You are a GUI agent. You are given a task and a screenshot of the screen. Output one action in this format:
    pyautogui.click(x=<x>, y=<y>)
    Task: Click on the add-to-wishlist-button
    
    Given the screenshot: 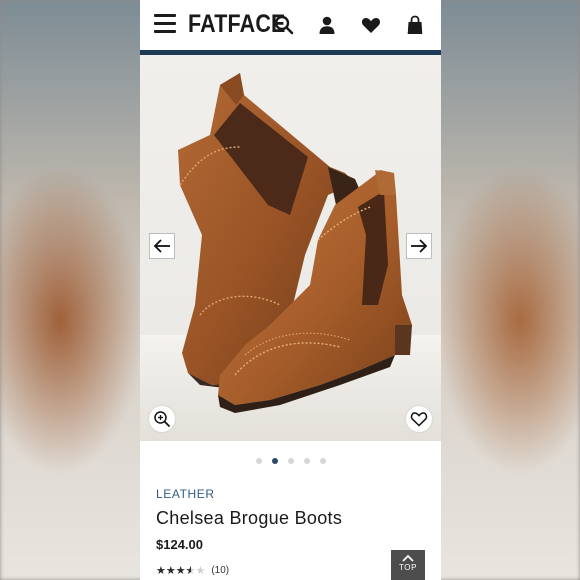 What is the action you would take?
    pyautogui.click(x=419, y=419)
    